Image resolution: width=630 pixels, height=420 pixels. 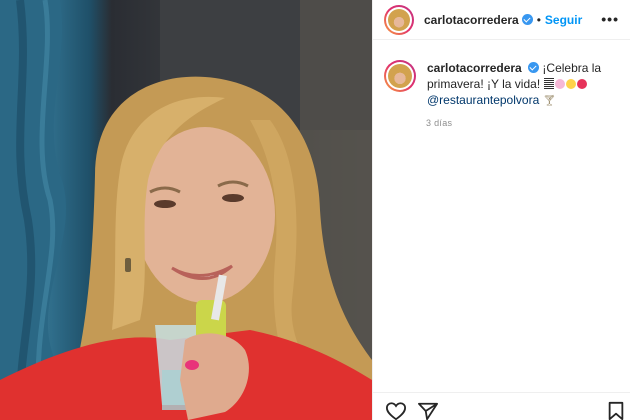 I want to click on caption-avatar-border, so click(x=400, y=76).